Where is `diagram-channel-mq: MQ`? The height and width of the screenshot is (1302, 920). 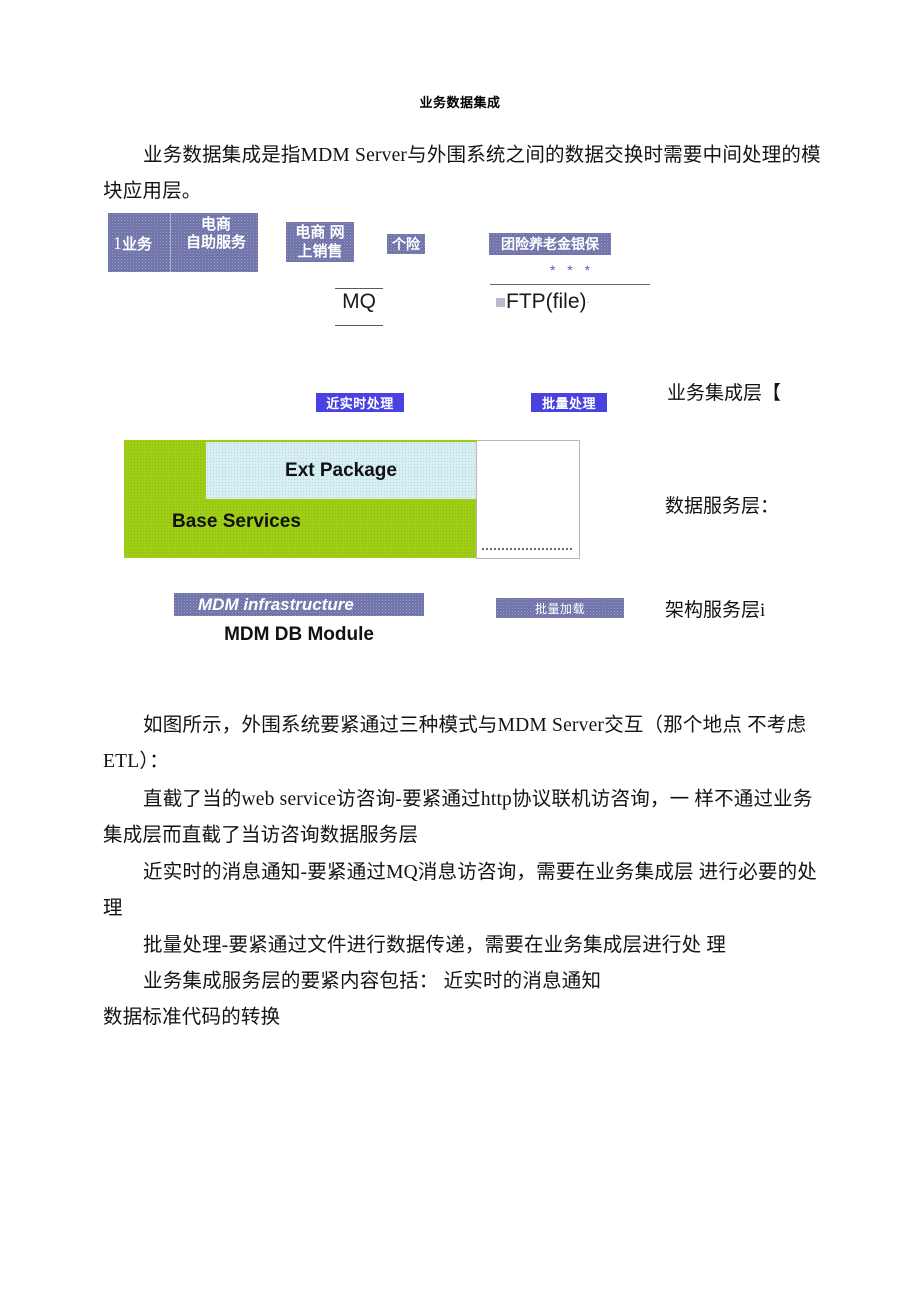 diagram-channel-mq: MQ is located at coordinates (359, 307).